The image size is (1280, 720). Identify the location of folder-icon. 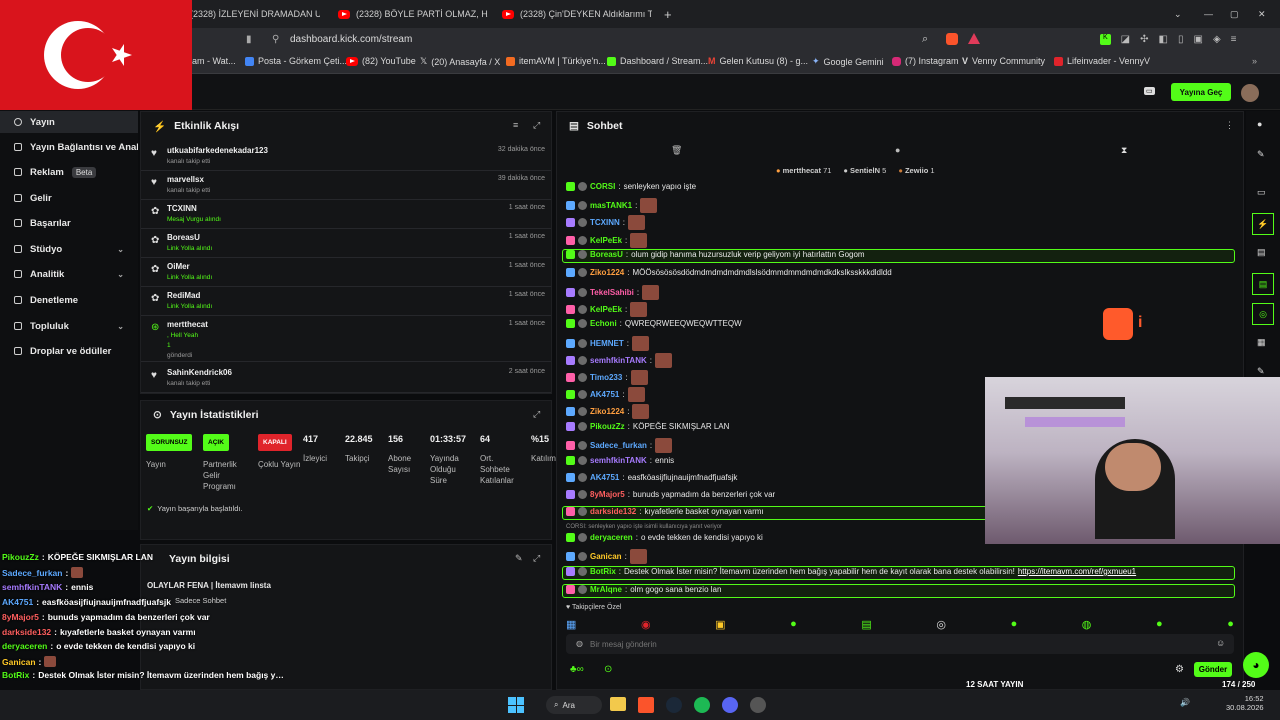
(618, 704).